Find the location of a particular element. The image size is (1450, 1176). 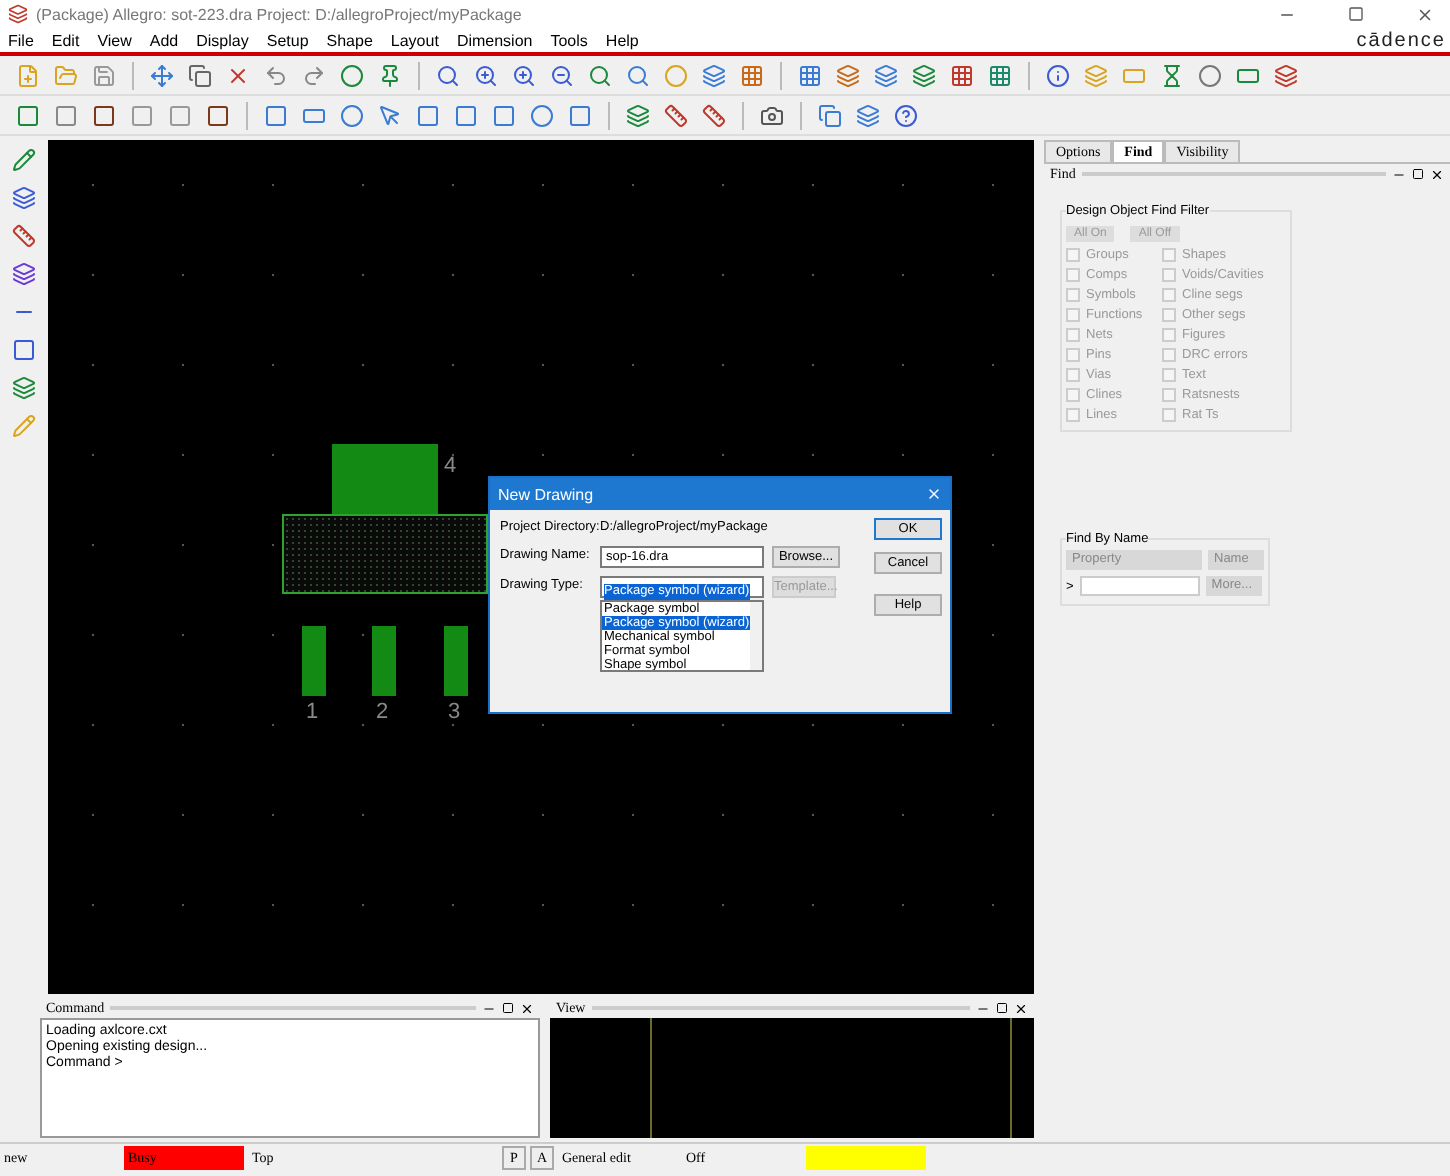

camera-icon is located at coordinates (772, 115).